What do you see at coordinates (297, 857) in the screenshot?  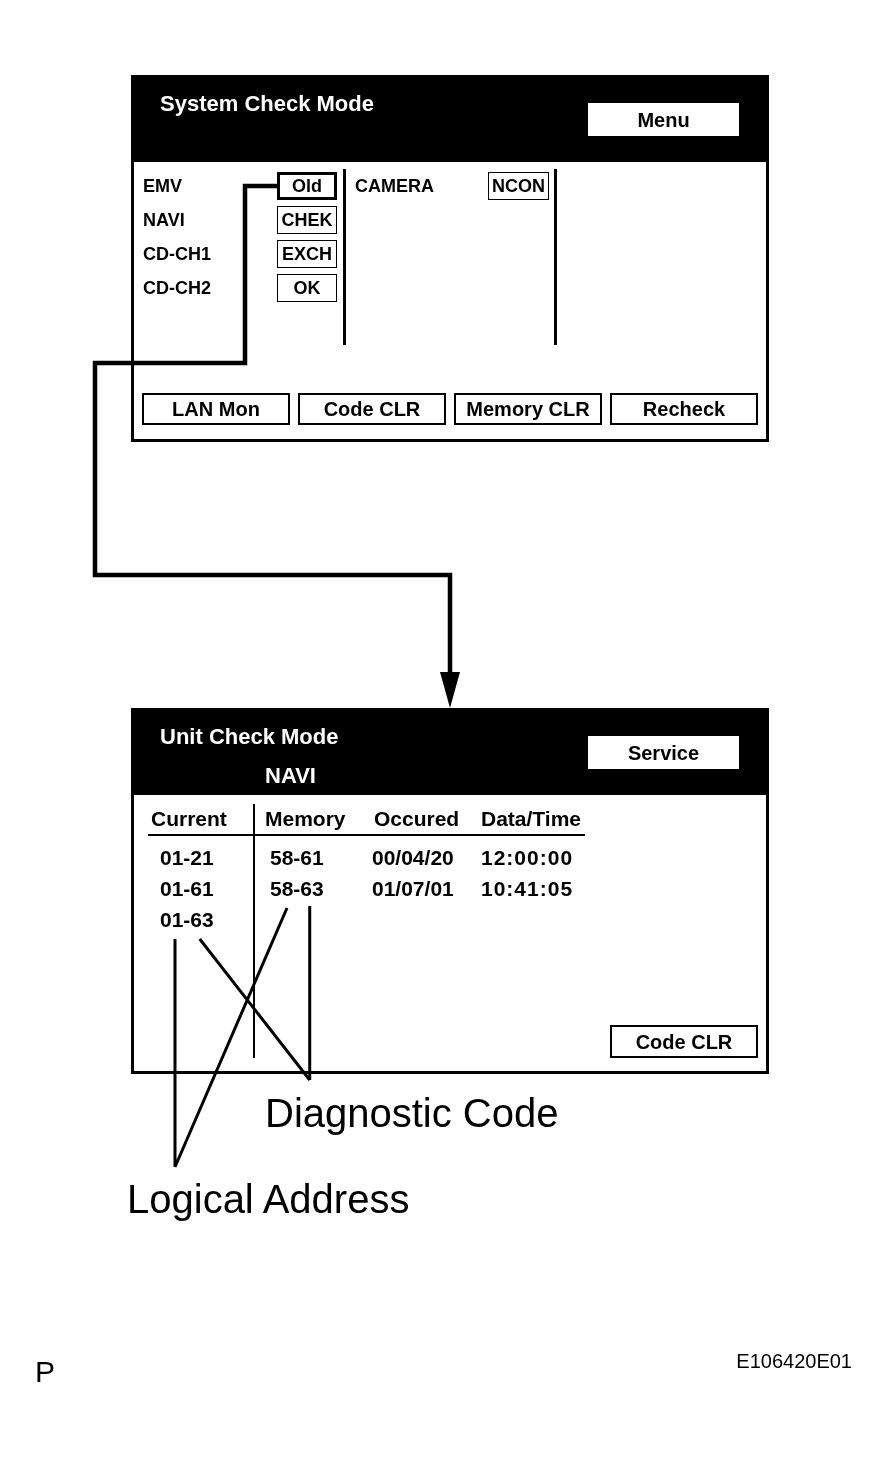 I see `table-cell: 58-61` at bounding box center [297, 857].